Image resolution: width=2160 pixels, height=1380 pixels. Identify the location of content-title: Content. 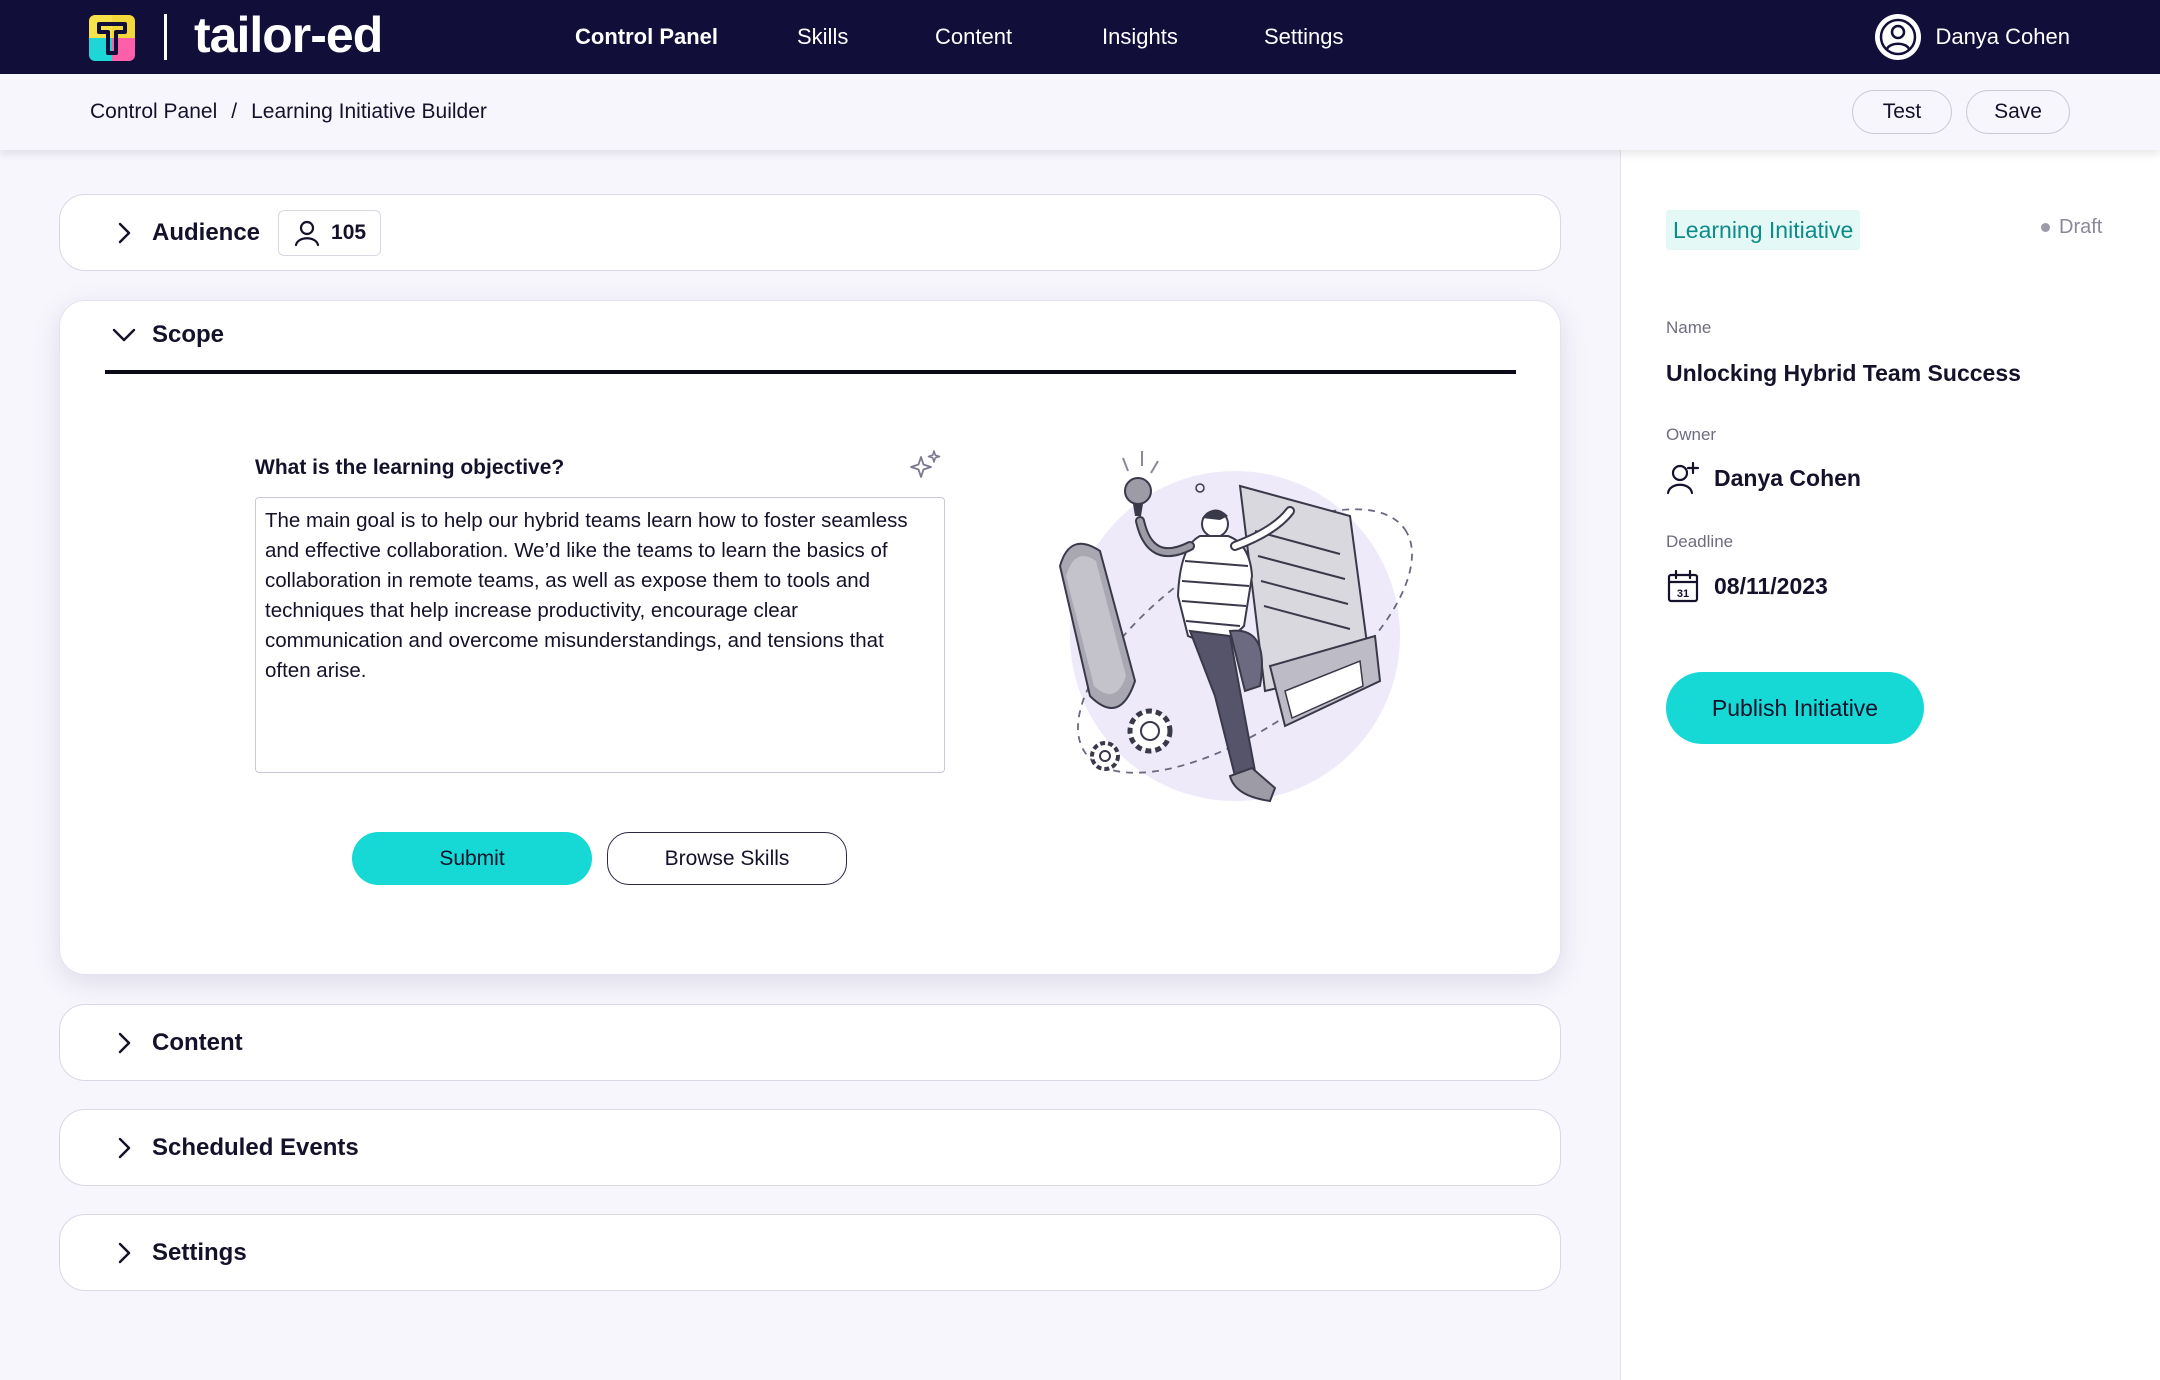
(197, 1042).